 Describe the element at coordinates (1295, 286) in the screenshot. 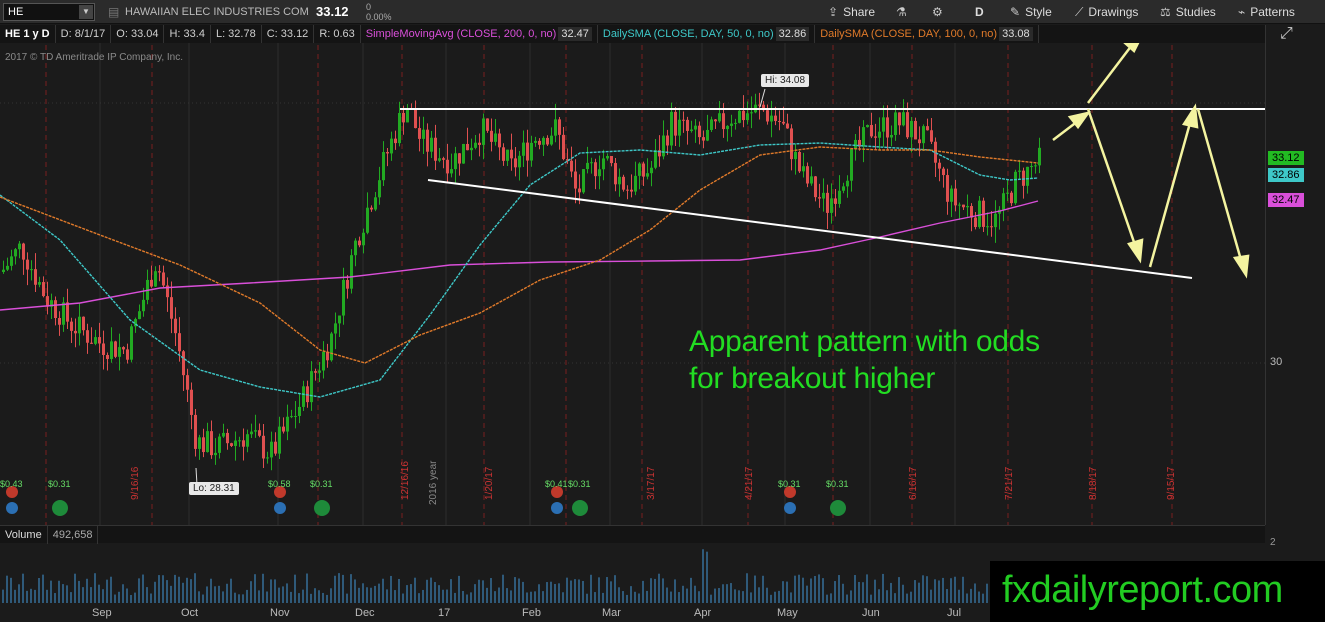

I see `price-axis: ⤢ 30 33.12 32.86 32.47 2` at that location.